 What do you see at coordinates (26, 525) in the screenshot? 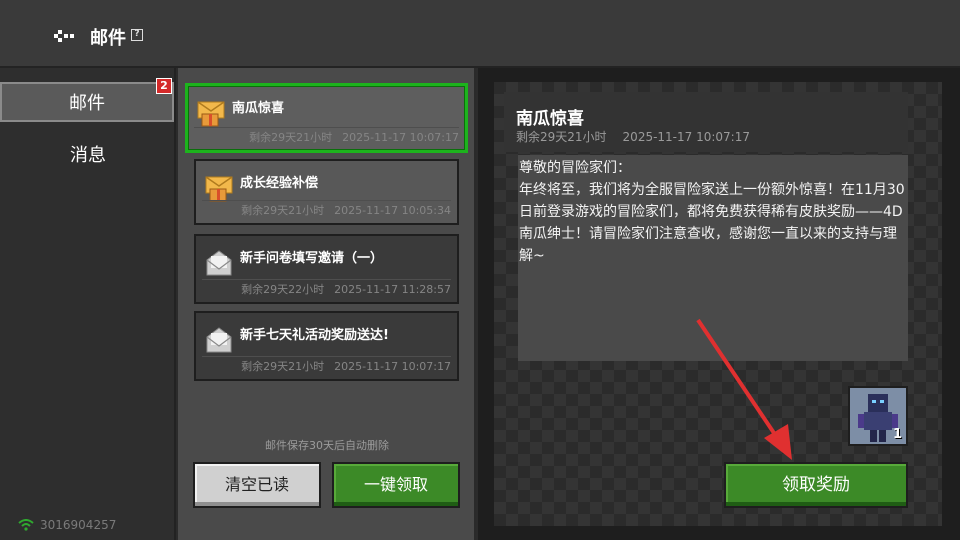
I see `wifi-icon` at bounding box center [26, 525].